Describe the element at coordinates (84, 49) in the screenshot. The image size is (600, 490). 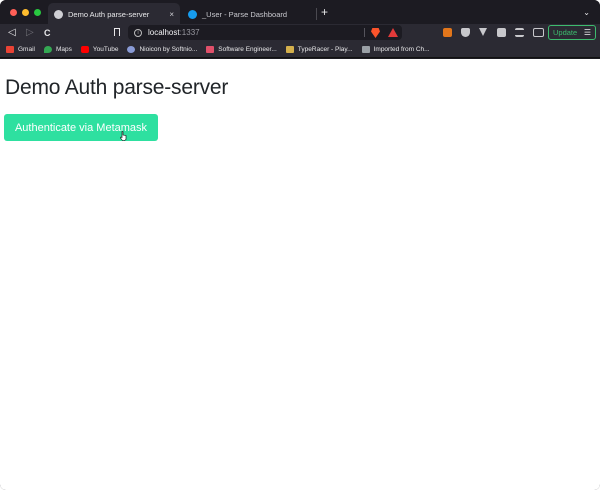
I see `youtube-icon` at that location.